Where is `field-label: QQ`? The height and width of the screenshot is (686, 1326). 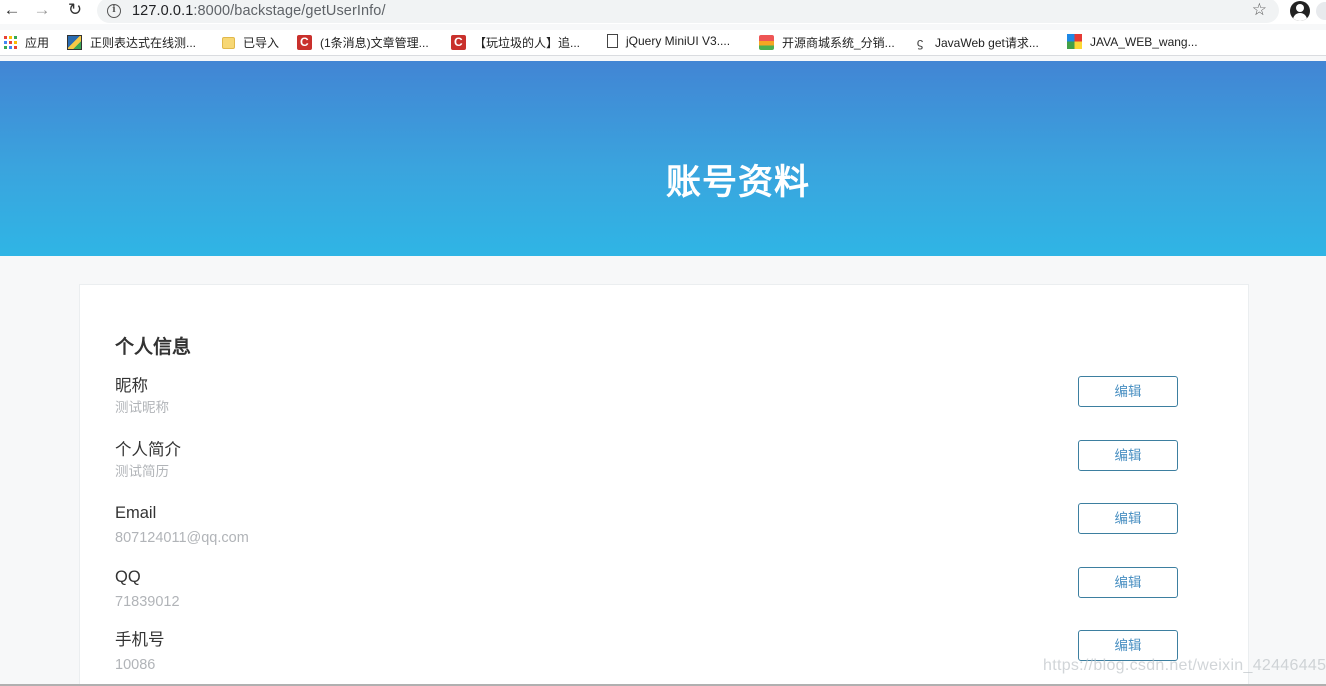
field-label: QQ is located at coordinates (128, 577).